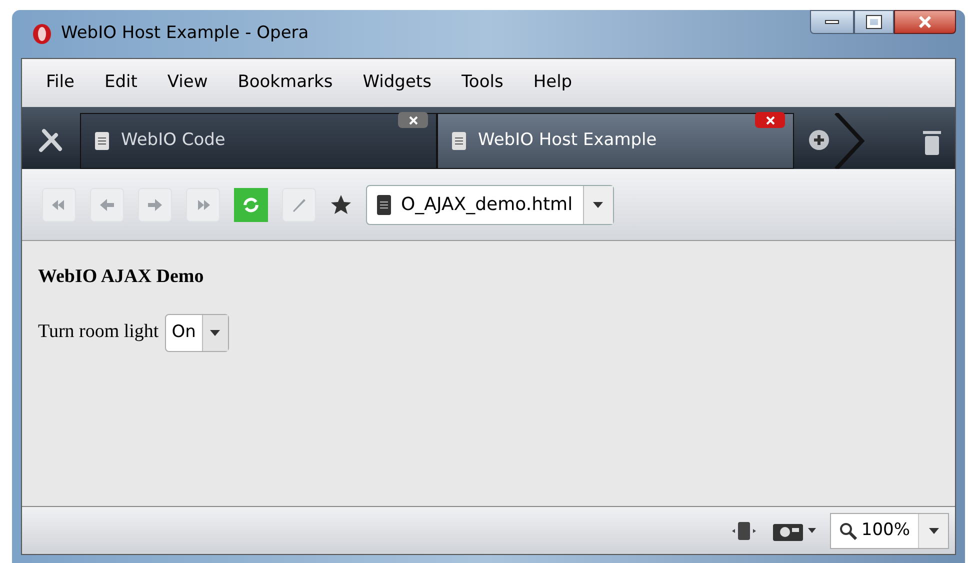 Image resolution: width=969 pixels, height=563 pixels. What do you see at coordinates (285, 83) in the screenshot?
I see `menu-item: Bookmarks` at bounding box center [285, 83].